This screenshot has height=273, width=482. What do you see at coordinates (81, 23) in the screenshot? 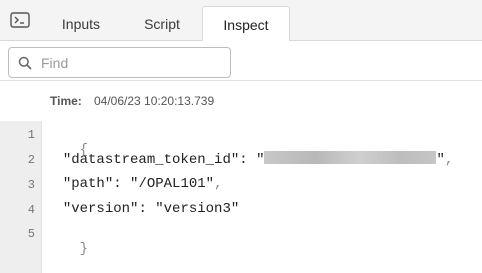
I see `tab-inputs: Inputs` at bounding box center [81, 23].